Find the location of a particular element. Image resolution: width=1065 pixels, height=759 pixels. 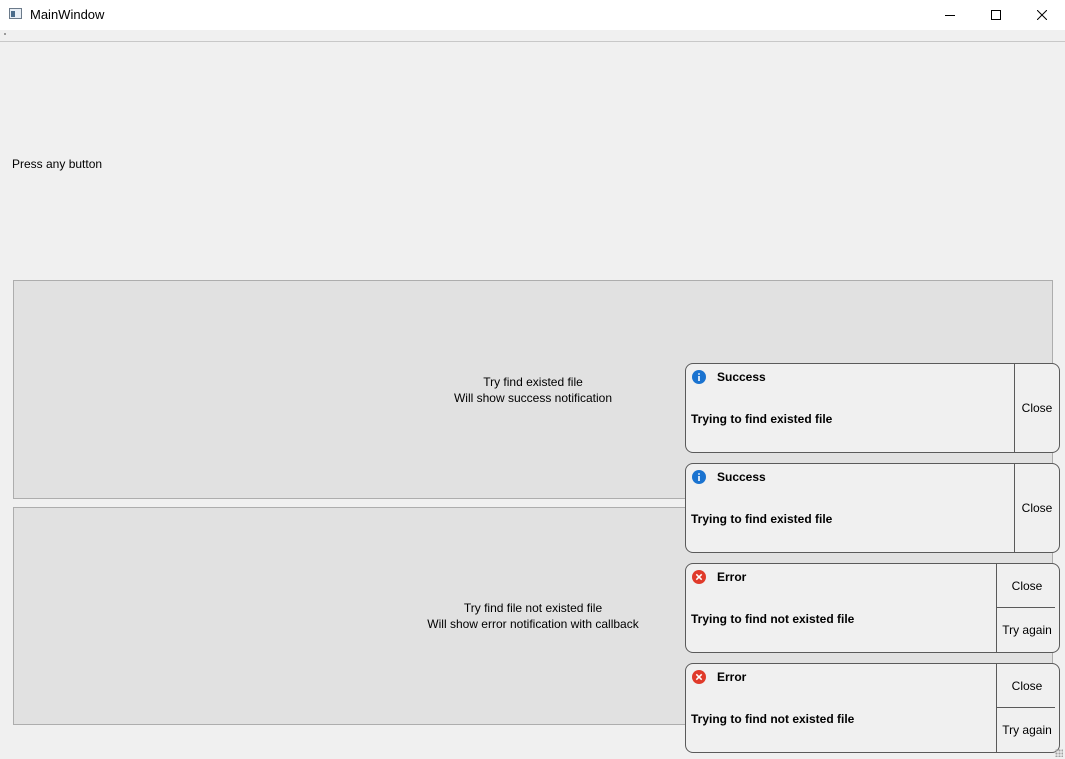

minimize-icon is located at coordinates (950, 15).